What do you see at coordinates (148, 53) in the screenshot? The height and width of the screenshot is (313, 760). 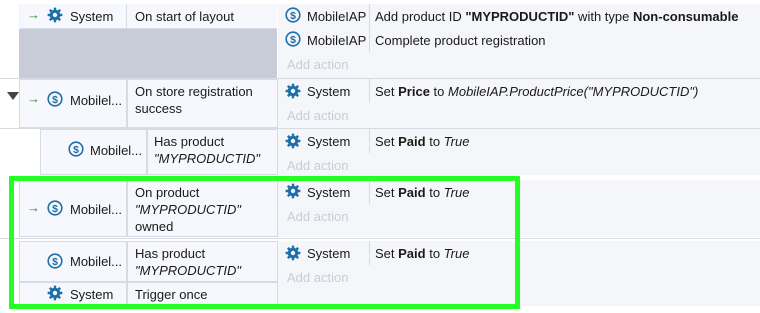 I see `condition-empty-area` at bounding box center [148, 53].